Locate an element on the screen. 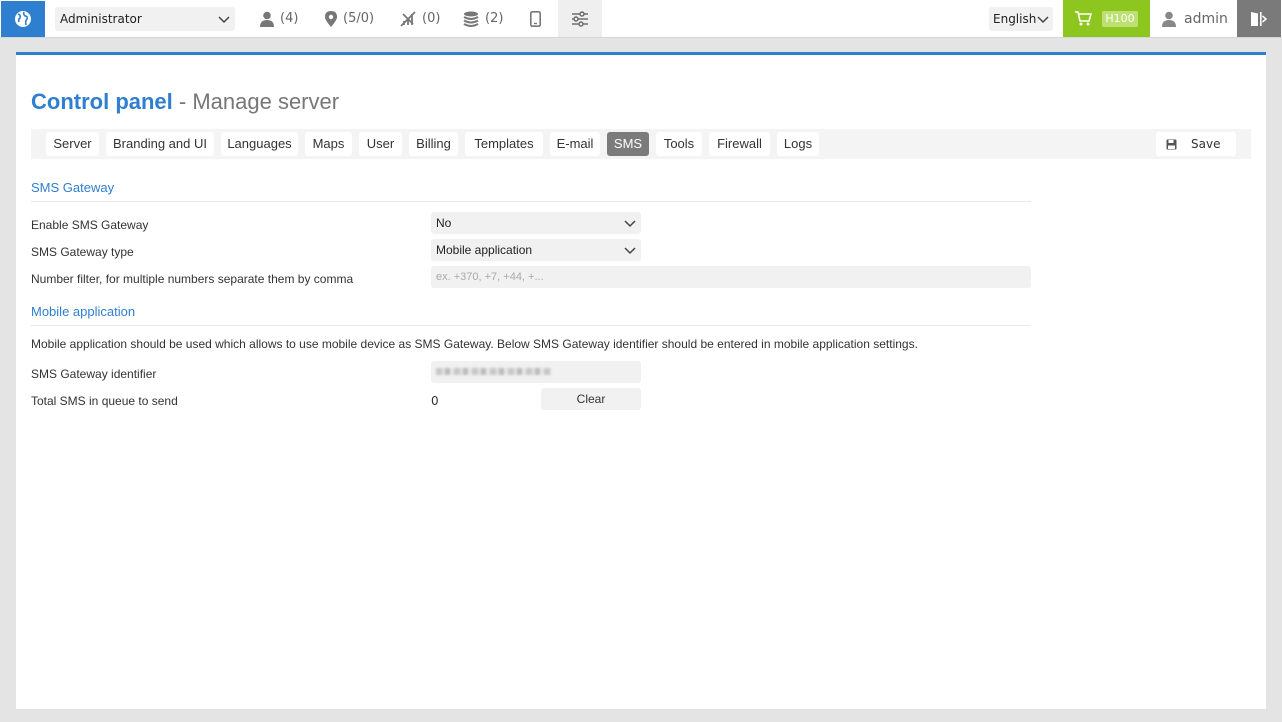 The height and width of the screenshot is (722, 1282). sms-queue-count: 0 is located at coordinates (435, 401).